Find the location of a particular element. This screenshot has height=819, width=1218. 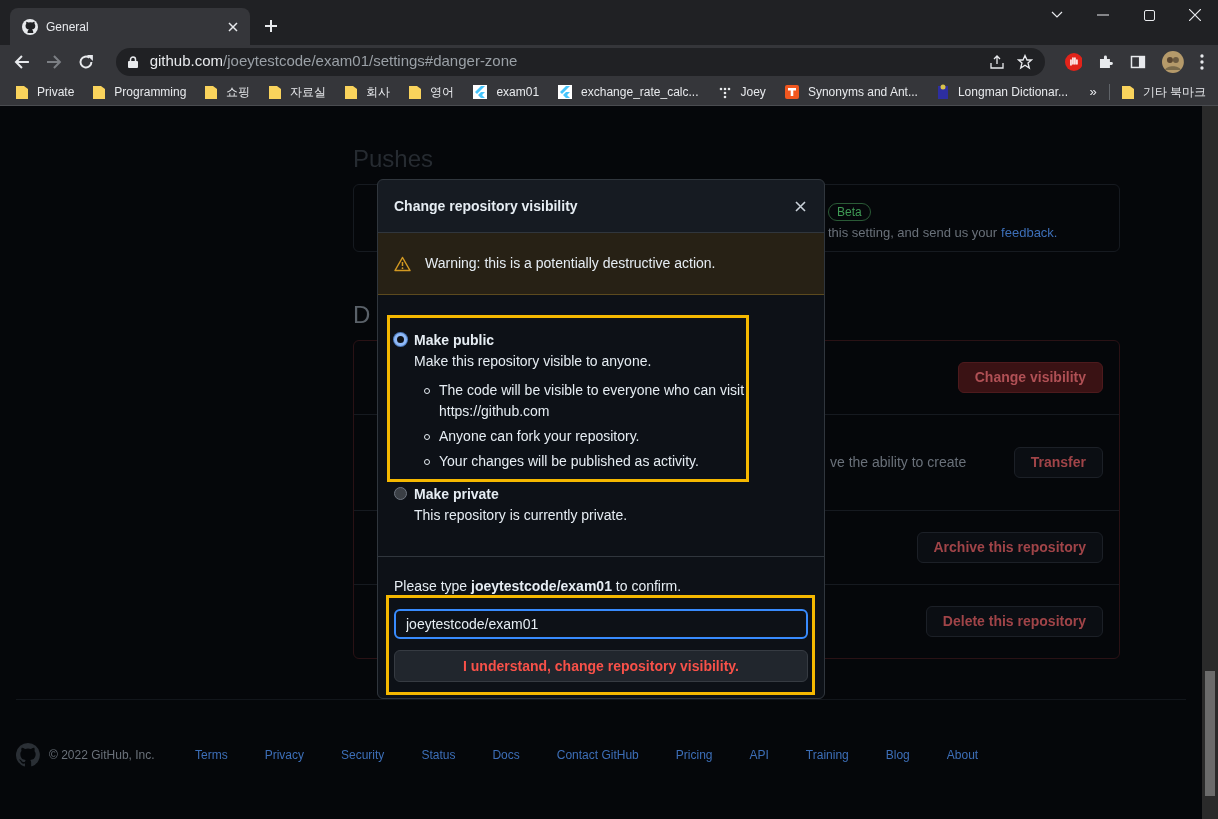

footer-link: API is located at coordinates (759, 755).